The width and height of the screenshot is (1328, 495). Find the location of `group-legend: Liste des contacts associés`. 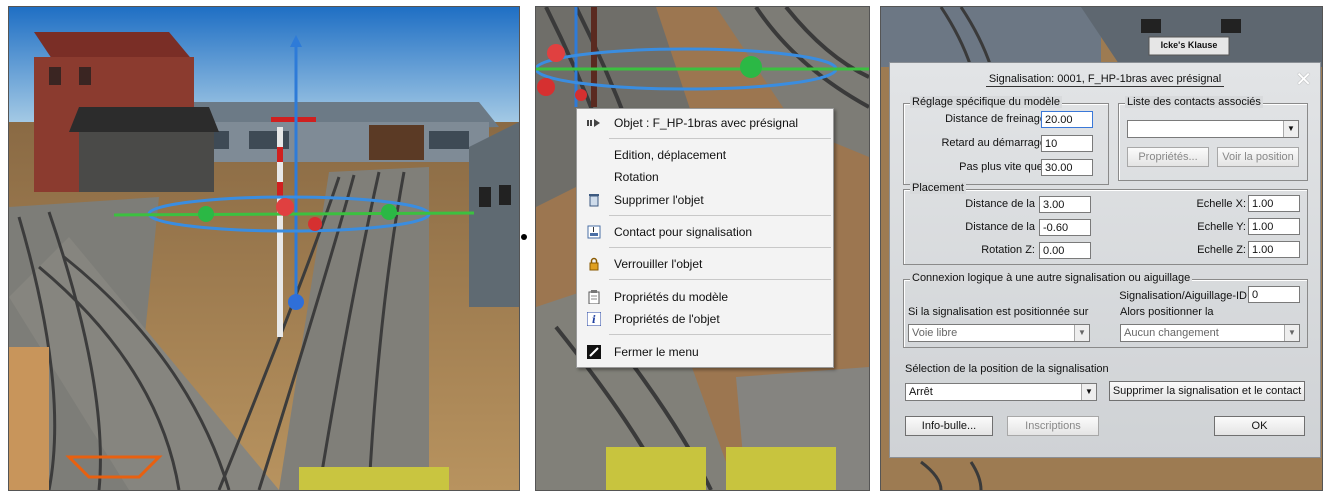

group-legend: Liste des contacts associés is located at coordinates (1194, 102).